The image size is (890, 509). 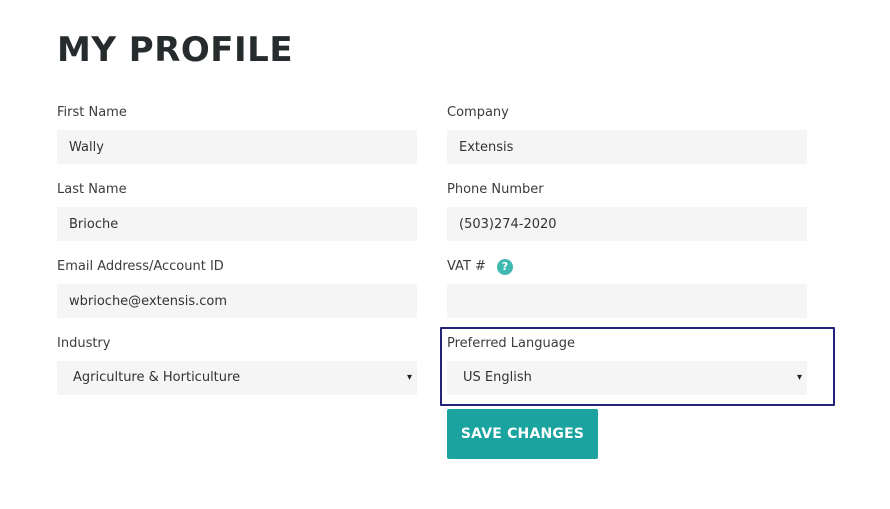 I want to click on help-icon: ?, so click(x=504, y=267).